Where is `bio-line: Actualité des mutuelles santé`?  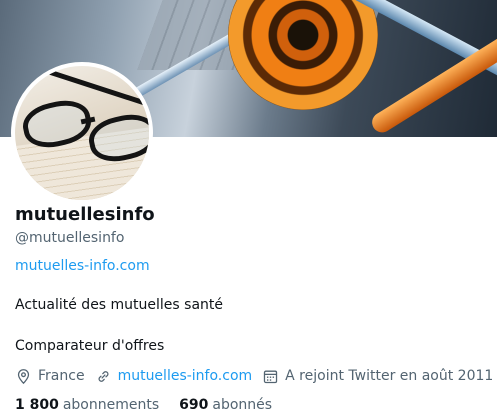 bio-line: Actualité des mutuelles santé is located at coordinates (119, 305).